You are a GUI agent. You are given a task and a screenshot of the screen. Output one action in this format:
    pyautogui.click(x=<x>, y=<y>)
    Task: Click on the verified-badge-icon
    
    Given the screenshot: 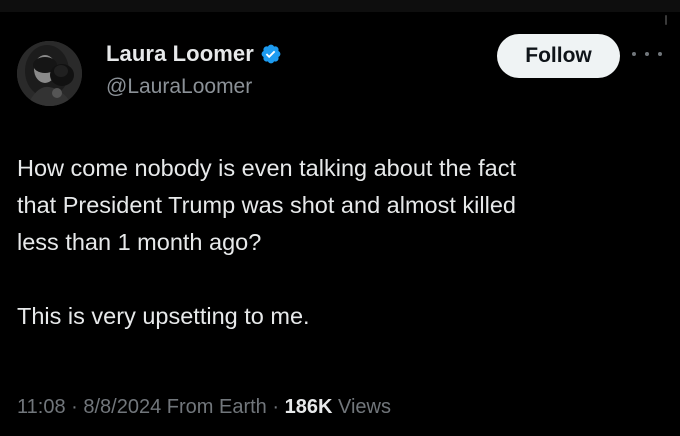 What is the action you would take?
    pyautogui.click(x=271, y=54)
    